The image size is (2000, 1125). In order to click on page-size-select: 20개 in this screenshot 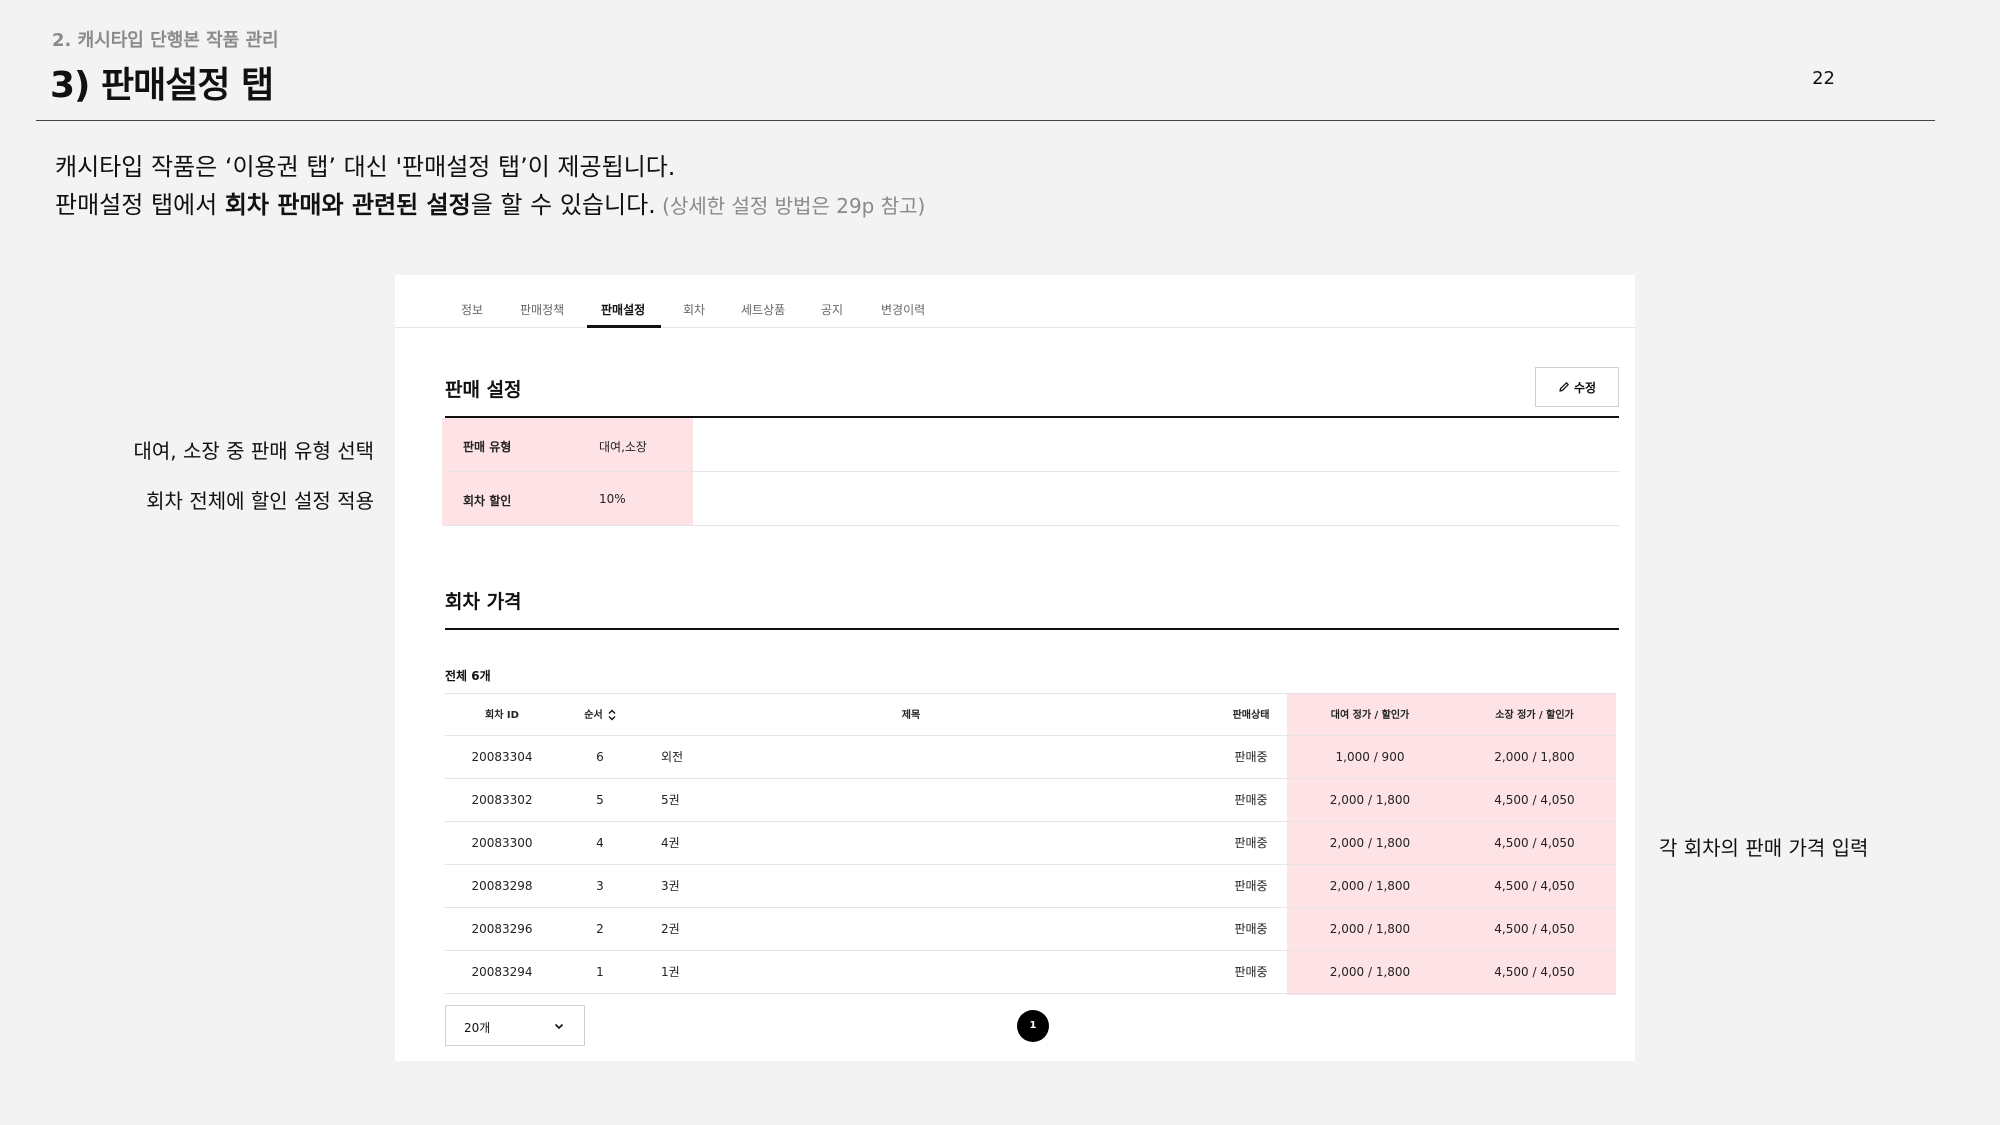, I will do `click(515, 1025)`.